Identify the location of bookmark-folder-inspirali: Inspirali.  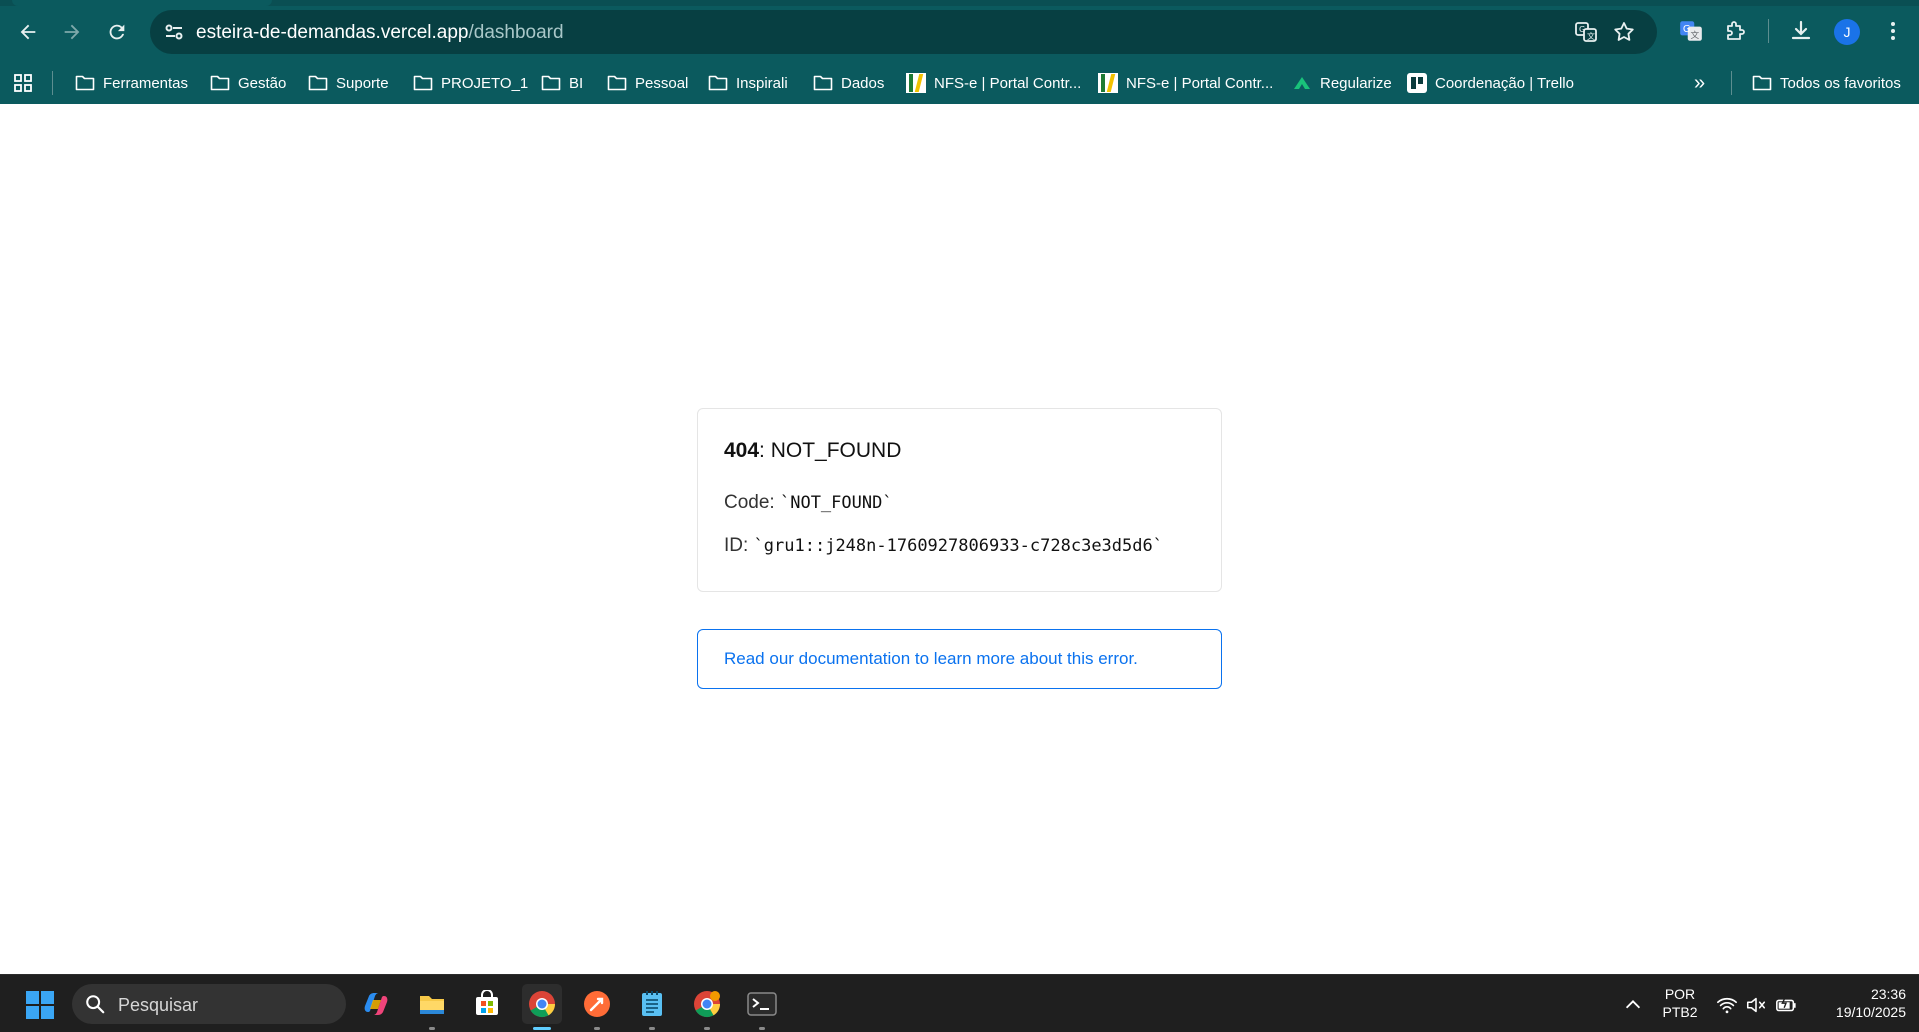
(748, 83).